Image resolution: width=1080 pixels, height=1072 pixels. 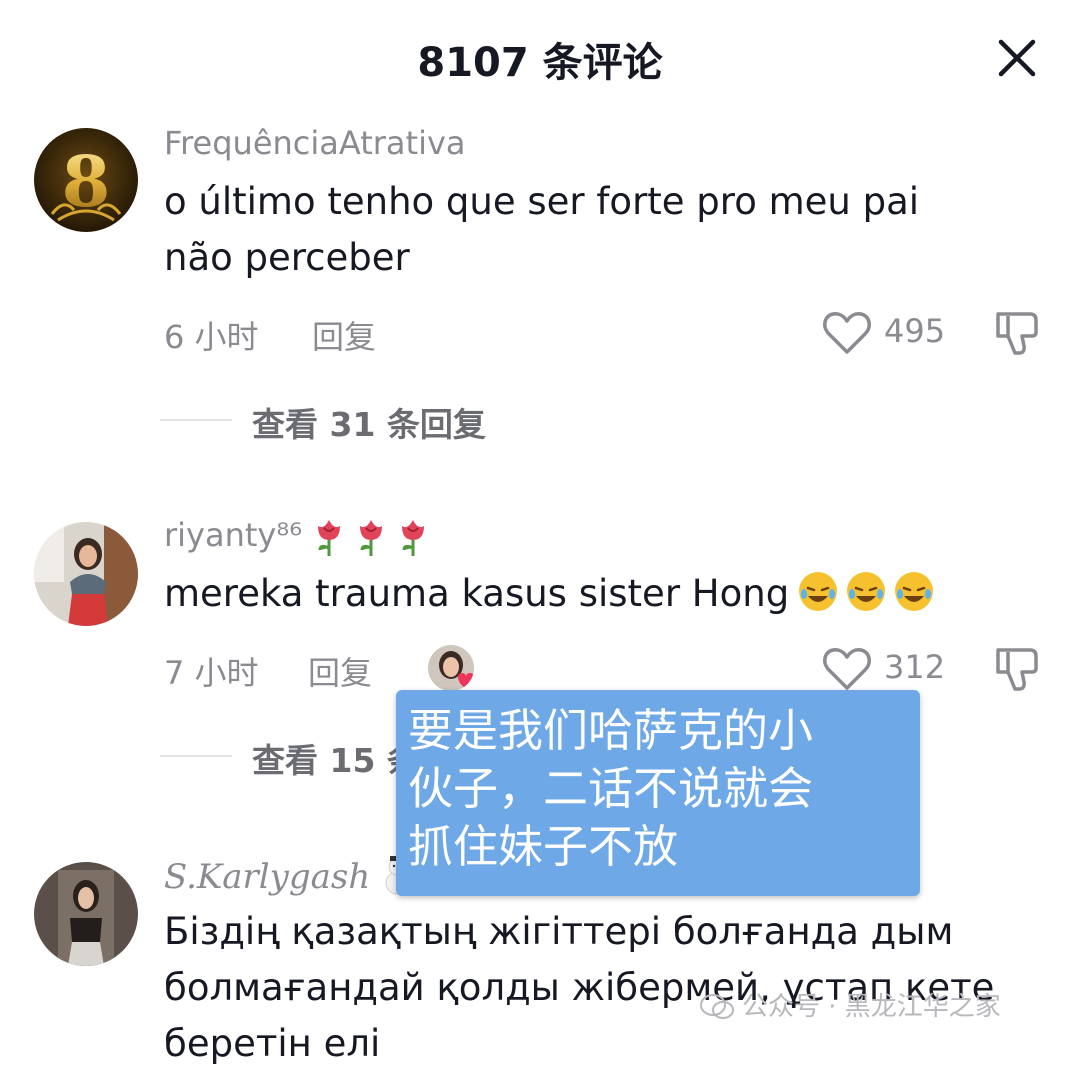 What do you see at coordinates (611, 788) in the screenshot?
I see `caption-line: 伙子，二话不说就会` at bounding box center [611, 788].